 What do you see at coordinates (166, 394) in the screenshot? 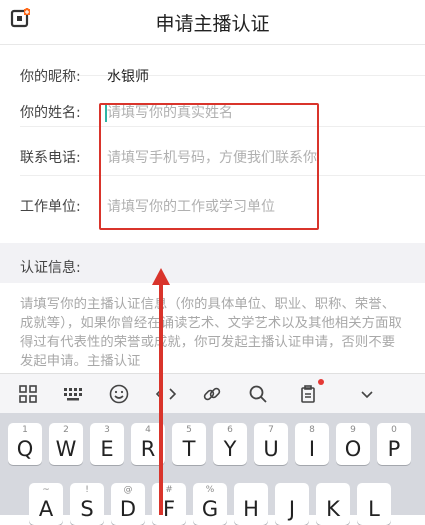
I see `code-icon` at bounding box center [166, 394].